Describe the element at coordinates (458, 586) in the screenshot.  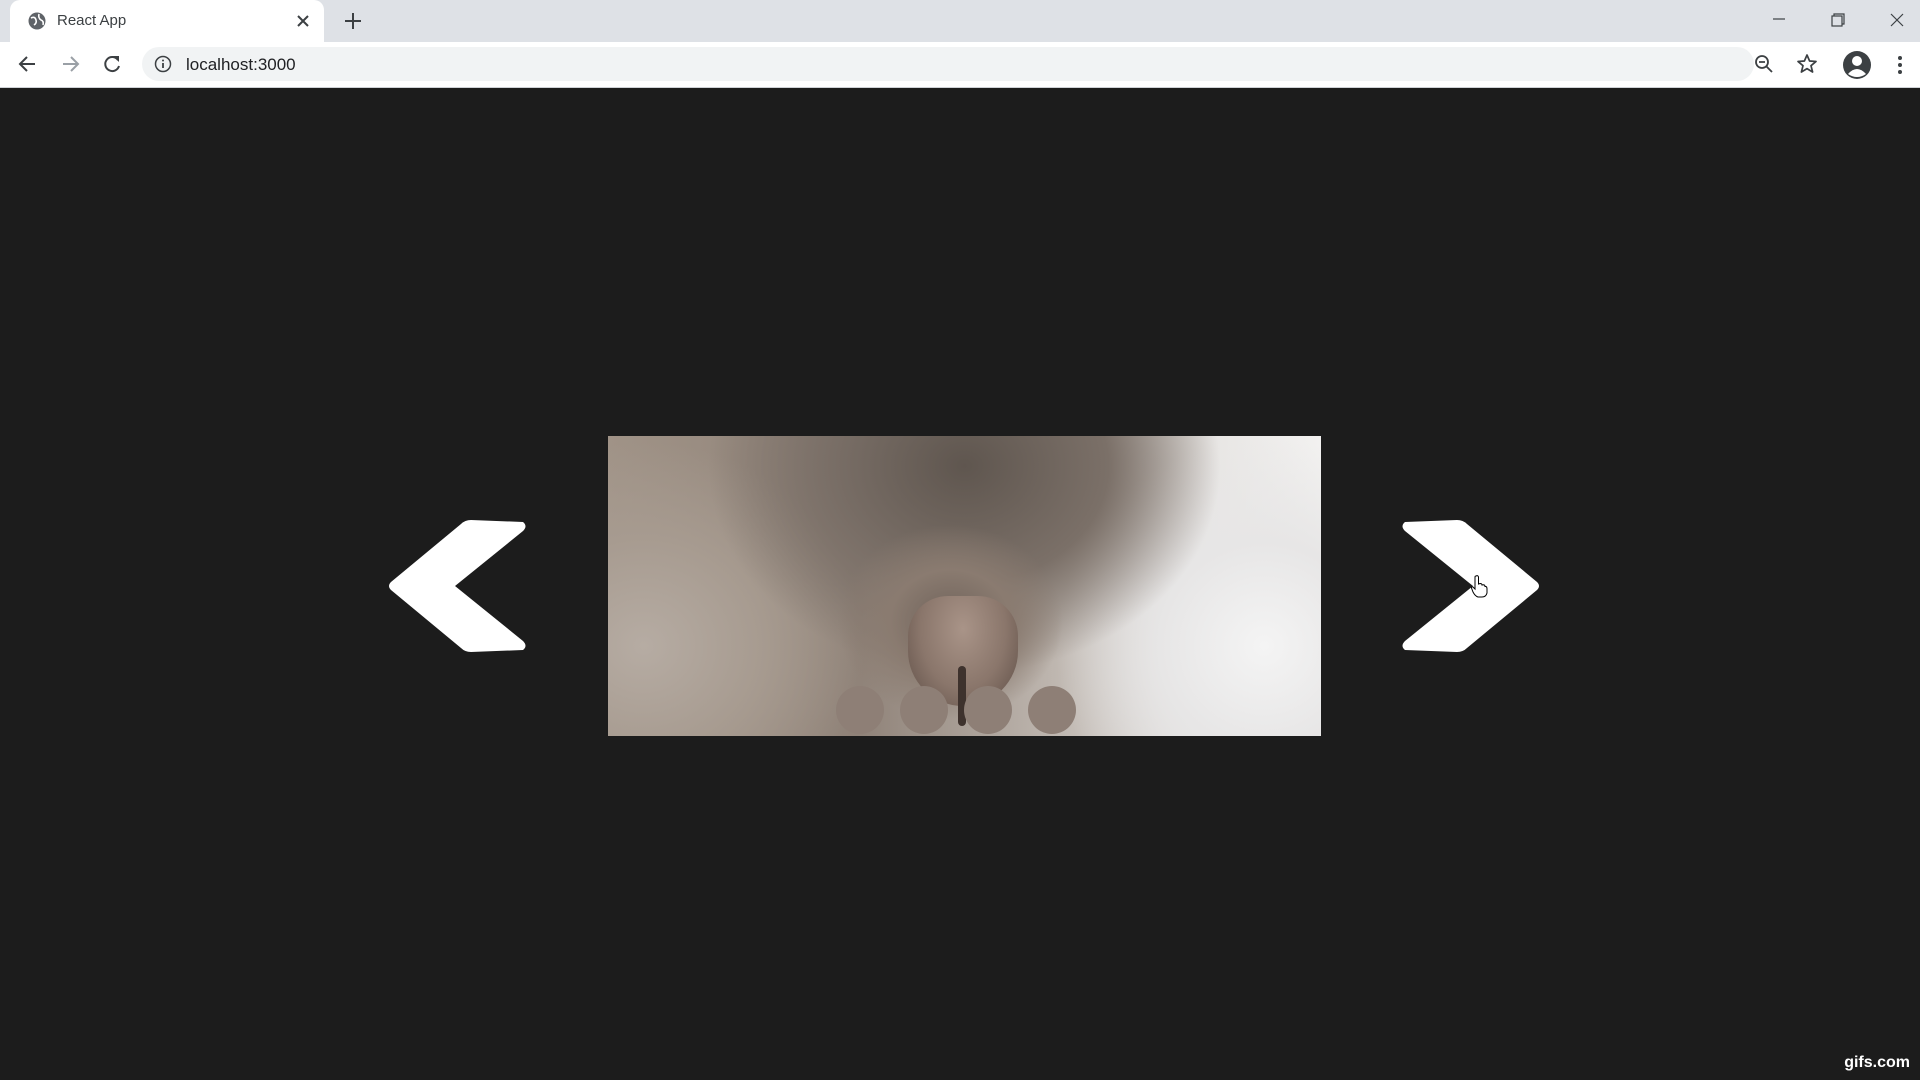
I see `chevron-left-icon` at that location.